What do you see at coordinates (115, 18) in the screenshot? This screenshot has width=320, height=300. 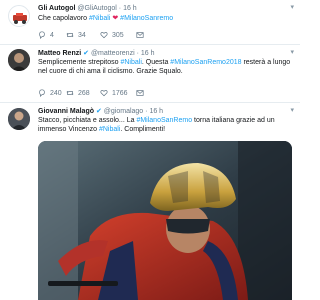 I see `heart-emoji: ❤` at bounding box center [115, 18].